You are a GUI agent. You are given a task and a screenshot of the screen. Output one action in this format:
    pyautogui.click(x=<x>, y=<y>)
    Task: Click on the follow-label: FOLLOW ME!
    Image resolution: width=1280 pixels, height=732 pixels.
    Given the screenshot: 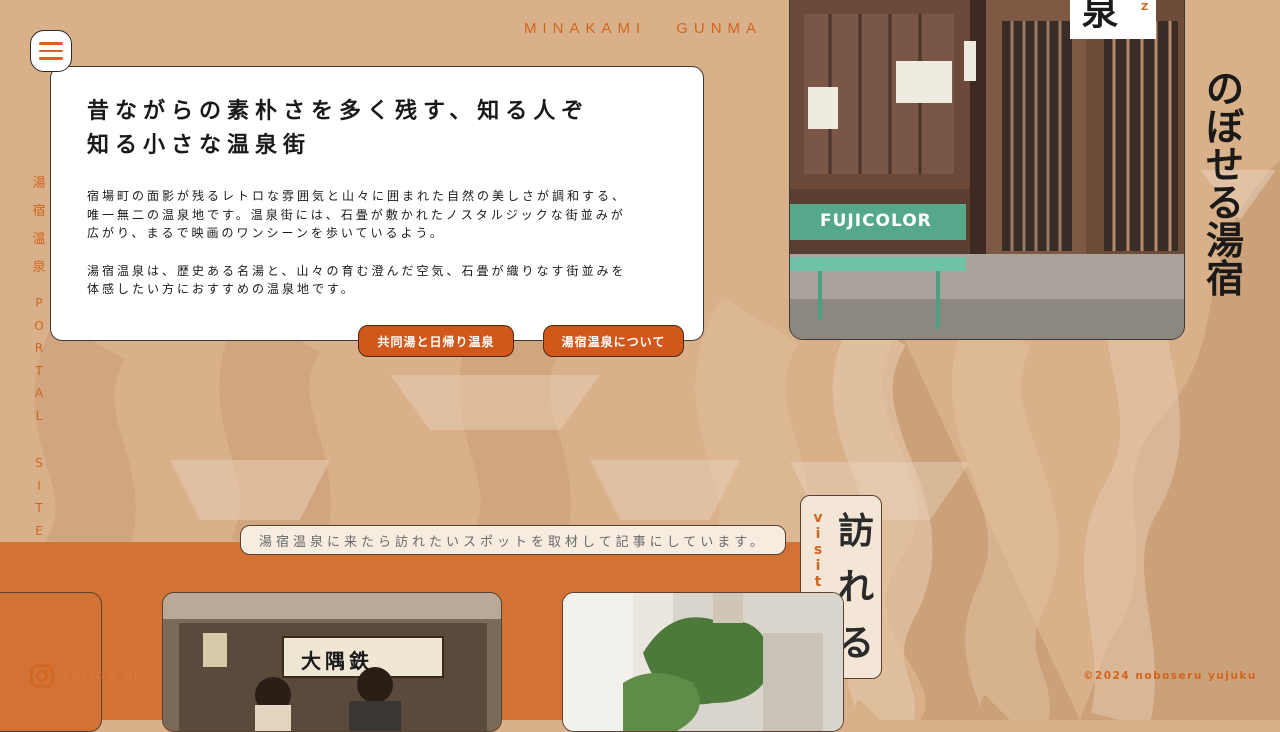 What is the action you would take?
    pyautogui.click(x=106, y=676)
    